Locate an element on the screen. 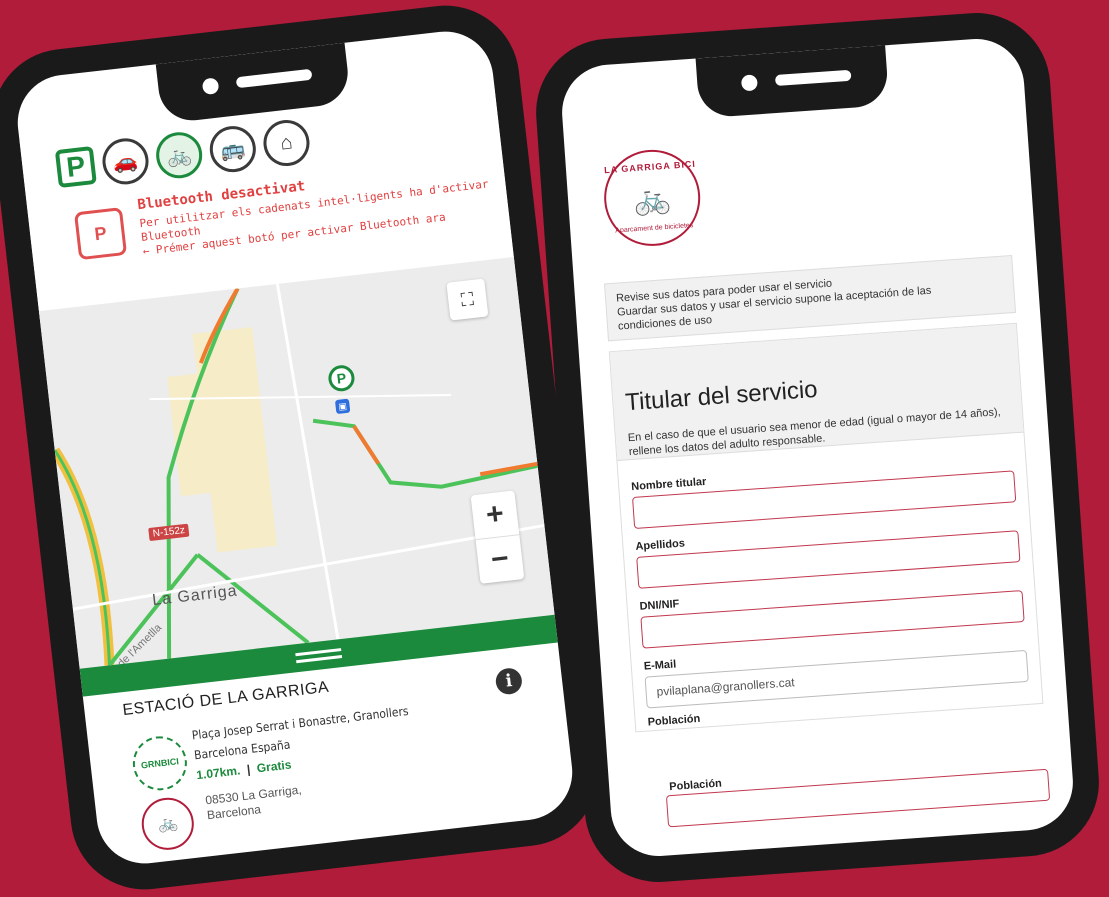 This screenshot has width=1109, height=897. poblacion-label: Población is located at coordinates (674, 720).